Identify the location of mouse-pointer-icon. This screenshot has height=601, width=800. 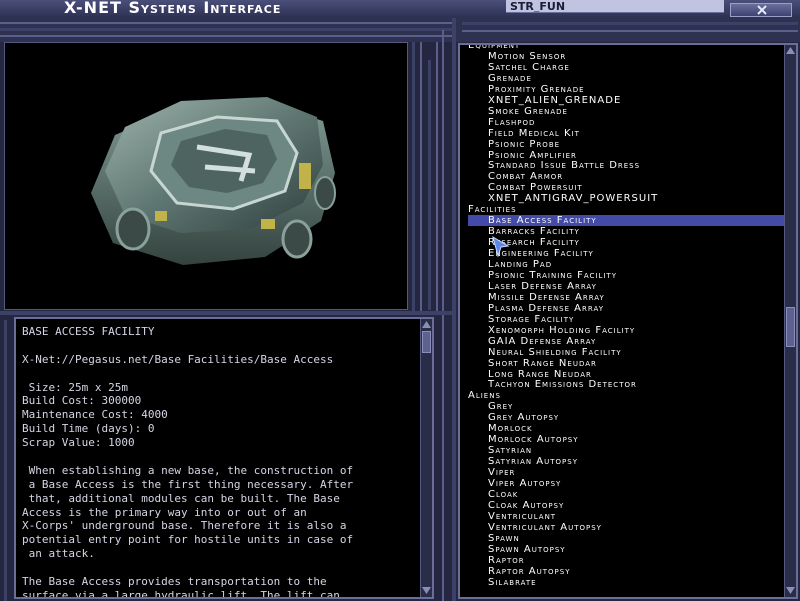
(501, 247).